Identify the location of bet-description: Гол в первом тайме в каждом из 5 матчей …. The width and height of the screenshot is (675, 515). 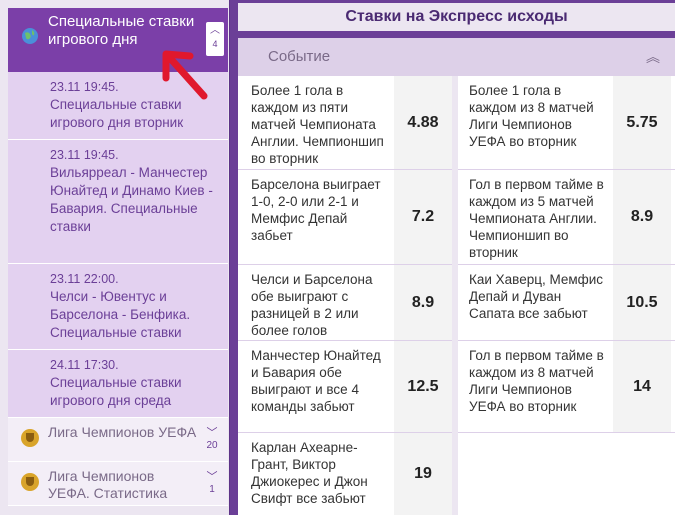
(536, 218).